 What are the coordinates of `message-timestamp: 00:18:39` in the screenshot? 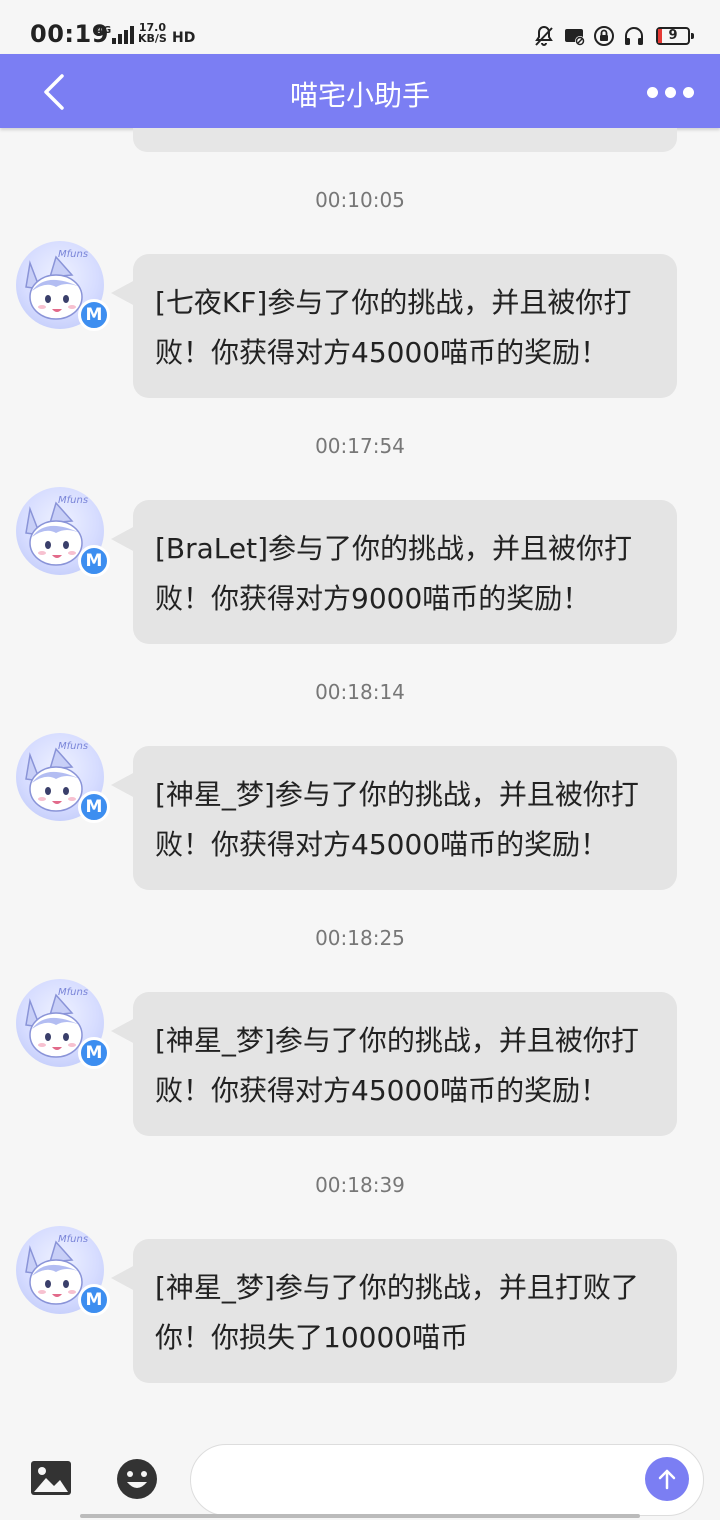 It's located at (360, 1185).